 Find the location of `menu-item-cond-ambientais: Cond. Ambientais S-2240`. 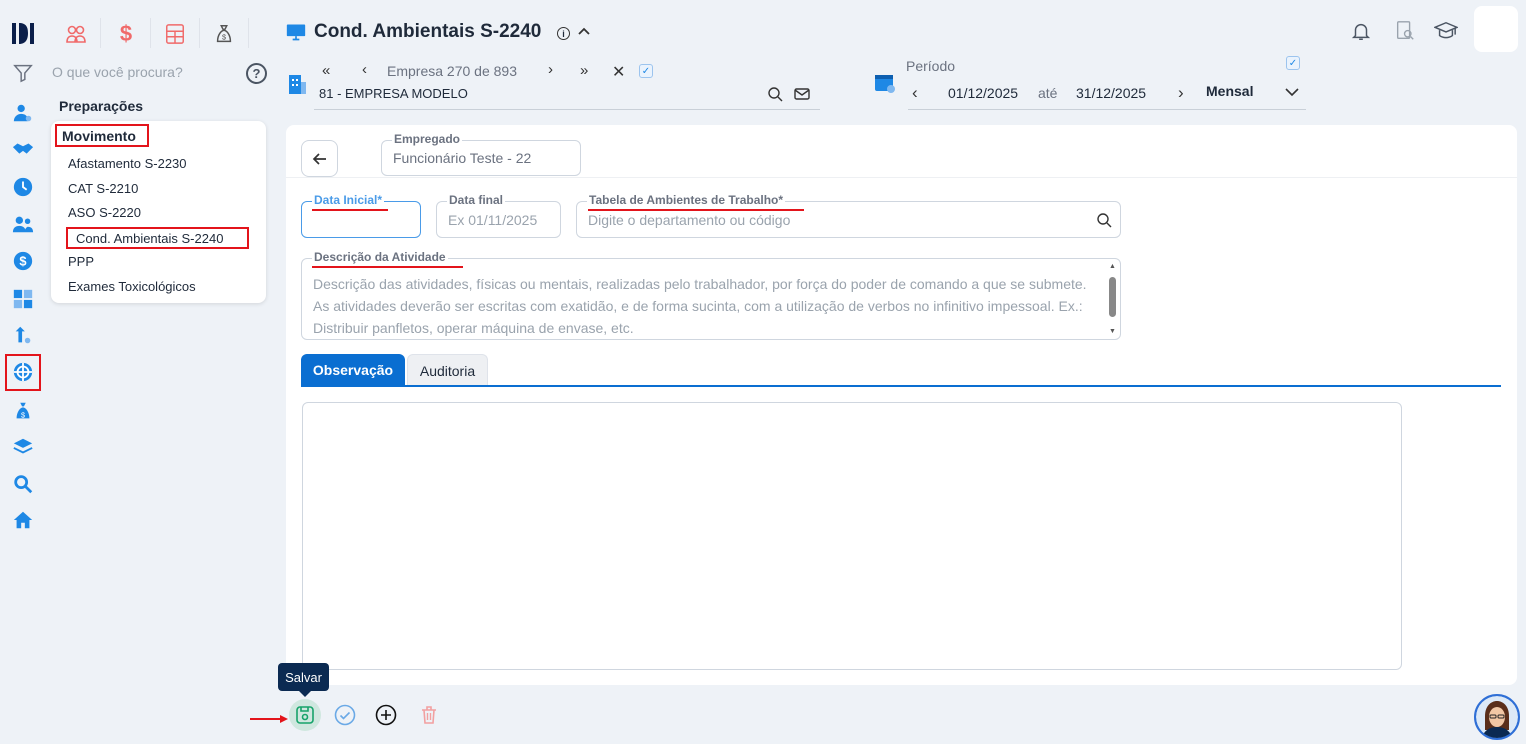

menu-item-cond-ambientais: Cond. Ambientais S-2240 is located at coordinates (157, 238).